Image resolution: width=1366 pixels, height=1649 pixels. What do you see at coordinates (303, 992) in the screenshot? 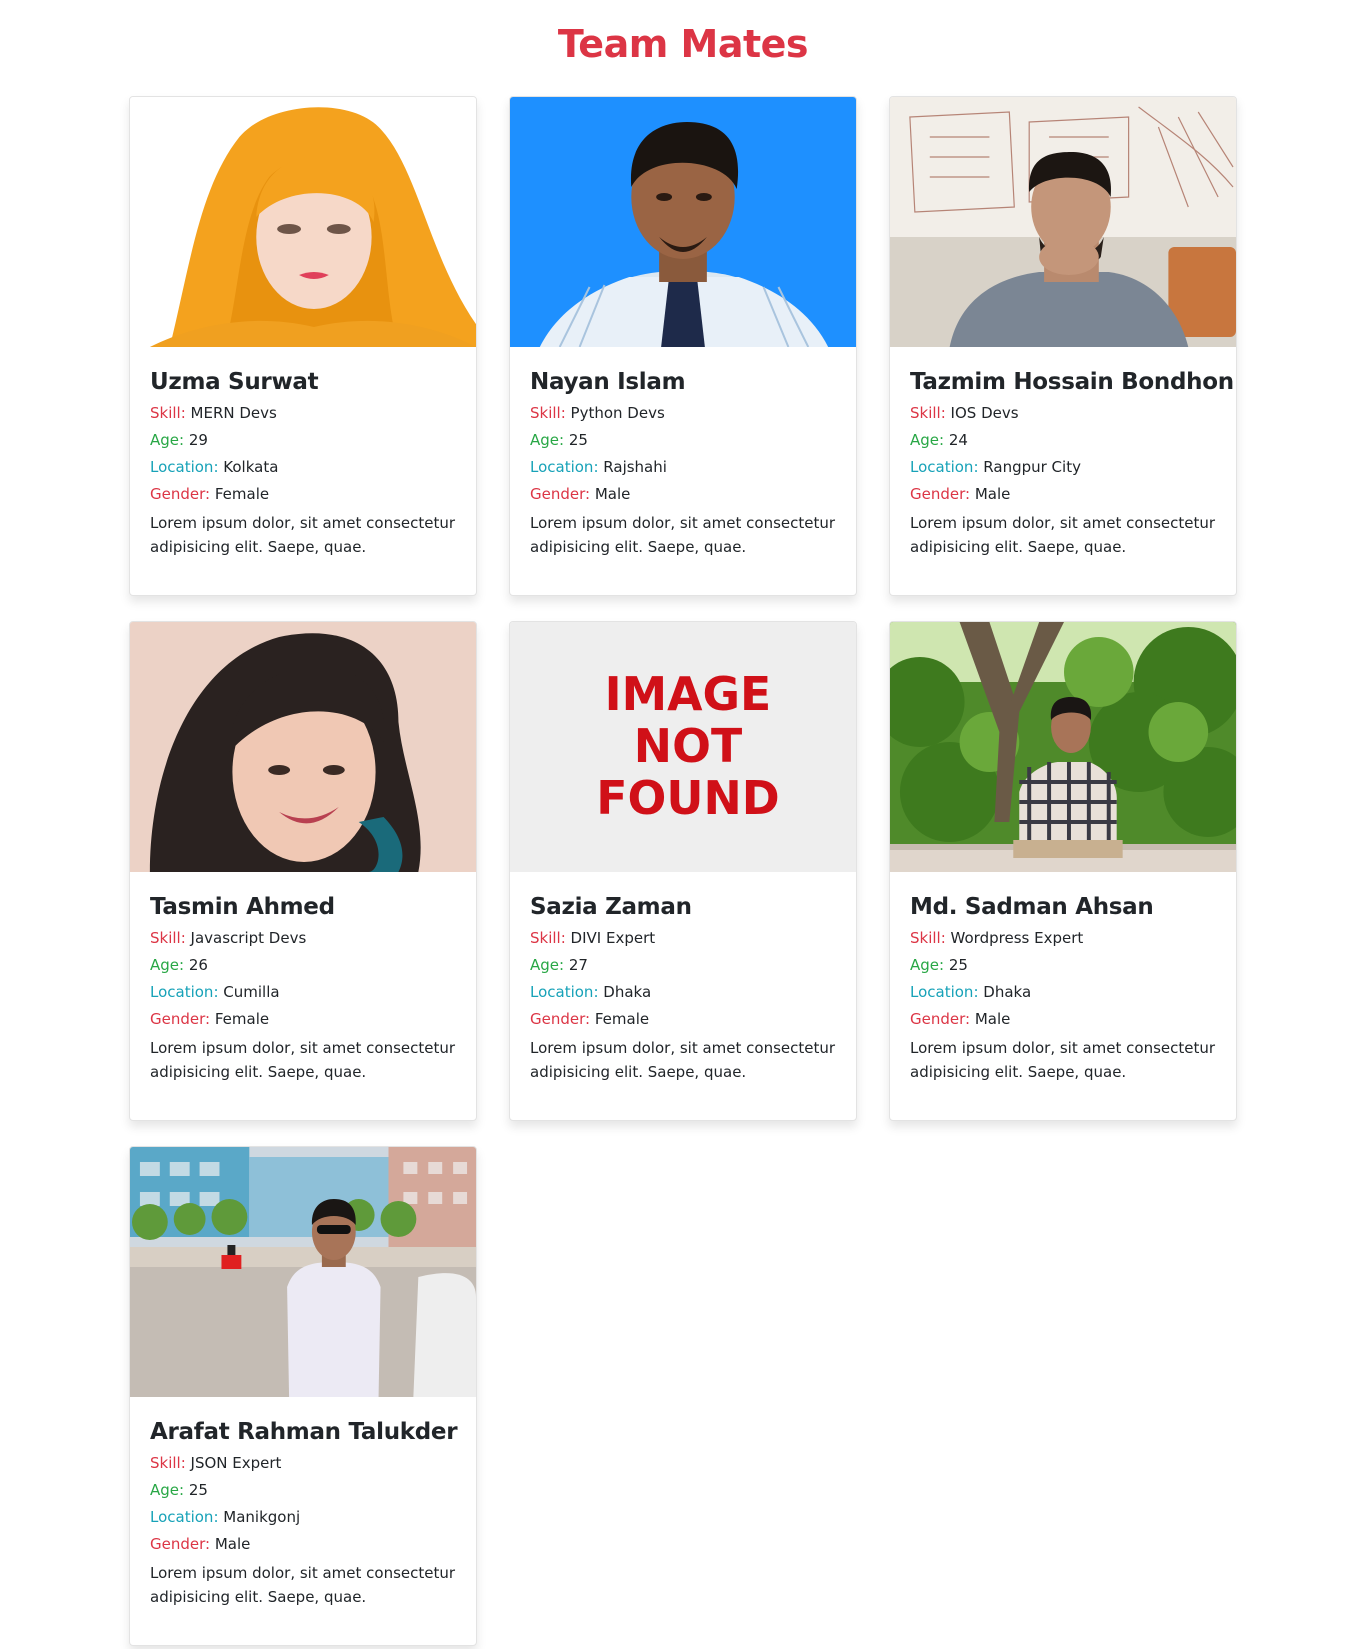
I see `member-location: Location: Cumilla` at bounding box center [303, 992].